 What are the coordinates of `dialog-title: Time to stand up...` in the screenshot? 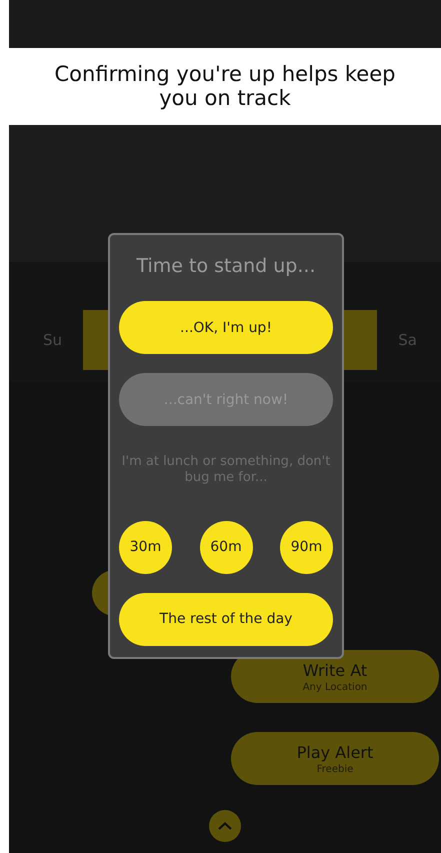 It's located at (226, 266).